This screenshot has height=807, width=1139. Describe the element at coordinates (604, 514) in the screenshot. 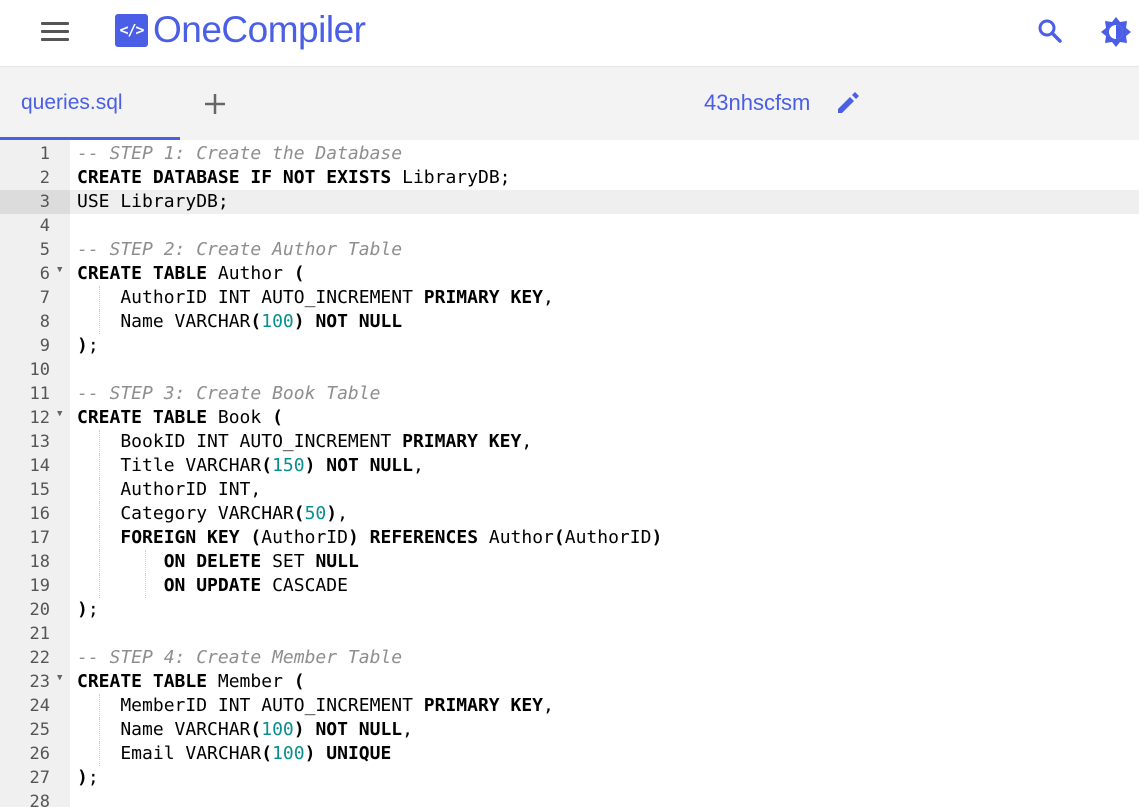

I see `code-line-content: Category VARCHAR(50),` at that location.